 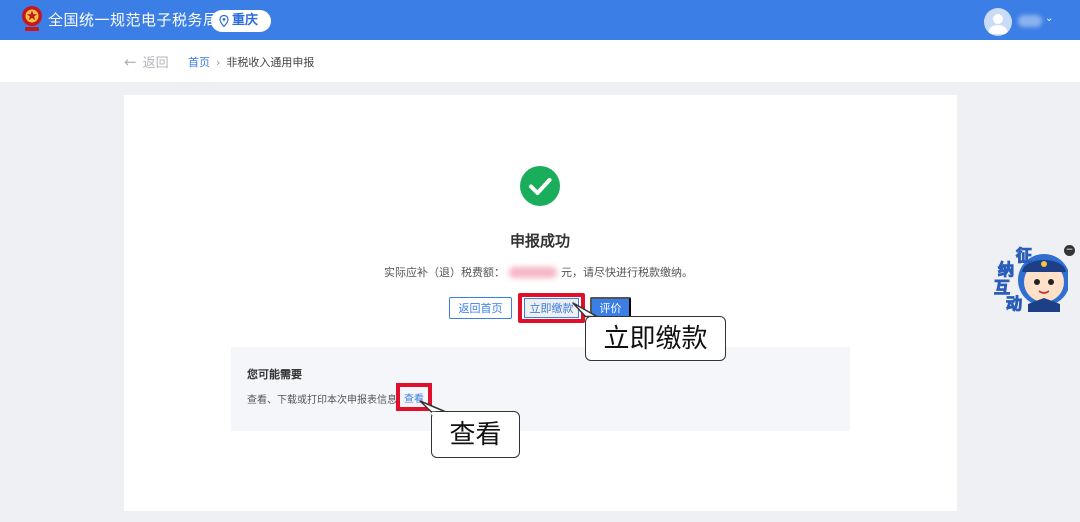 What do you see at coordinates (439, 413) in the screenshot?
I see `view-callout-seam` at bounding box center [439, 413].